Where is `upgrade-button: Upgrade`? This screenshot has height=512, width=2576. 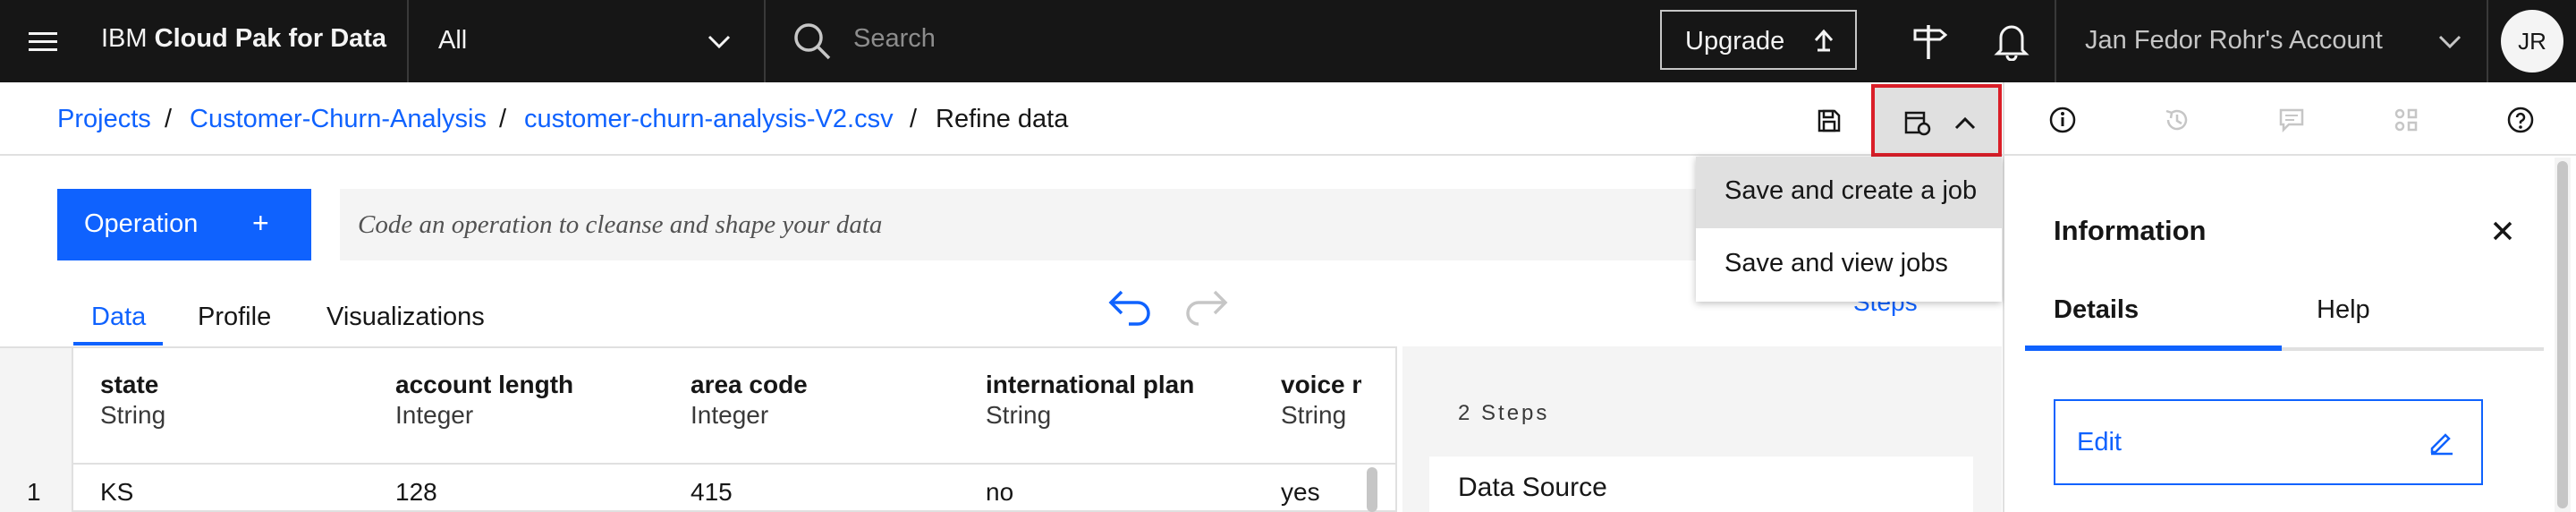 upgrade-button: Upgrade is located at coordinates (1758, 40).